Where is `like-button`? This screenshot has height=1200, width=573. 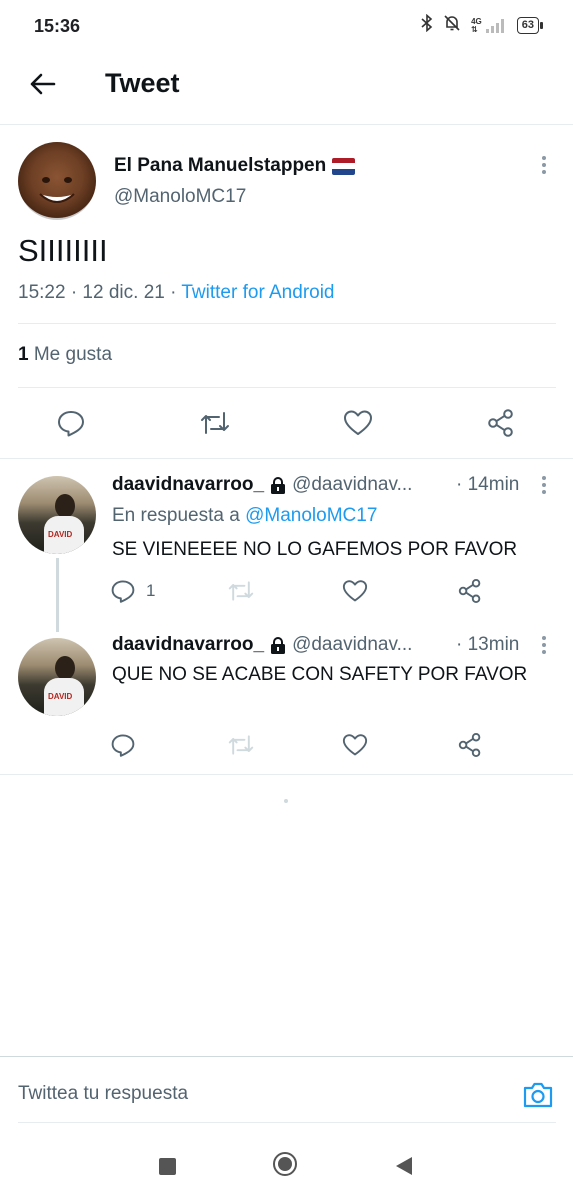
like-button is located at coordinates (358, 423).